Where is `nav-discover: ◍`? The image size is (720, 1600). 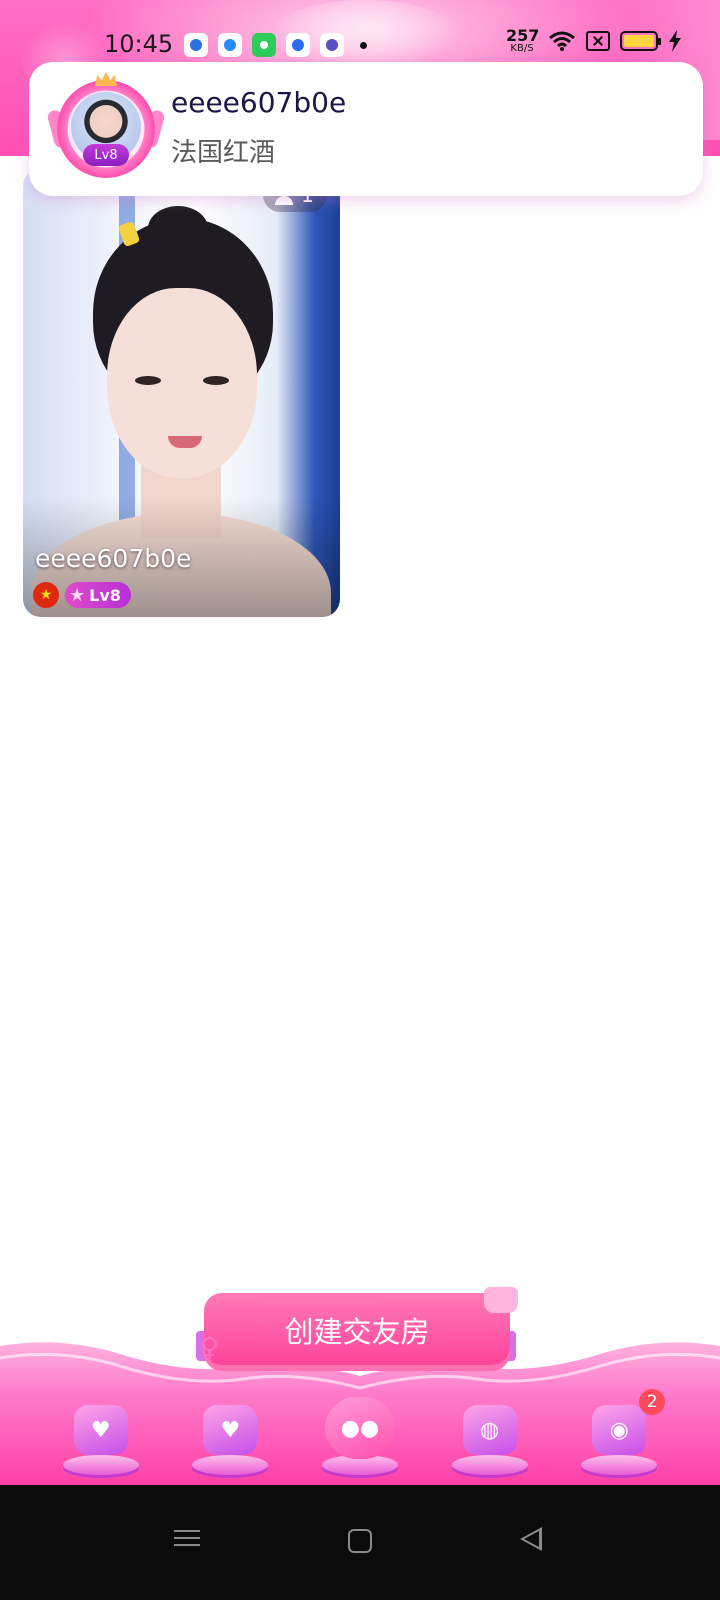 nav-discover: ◍ is located at coordinates (490, 1438).